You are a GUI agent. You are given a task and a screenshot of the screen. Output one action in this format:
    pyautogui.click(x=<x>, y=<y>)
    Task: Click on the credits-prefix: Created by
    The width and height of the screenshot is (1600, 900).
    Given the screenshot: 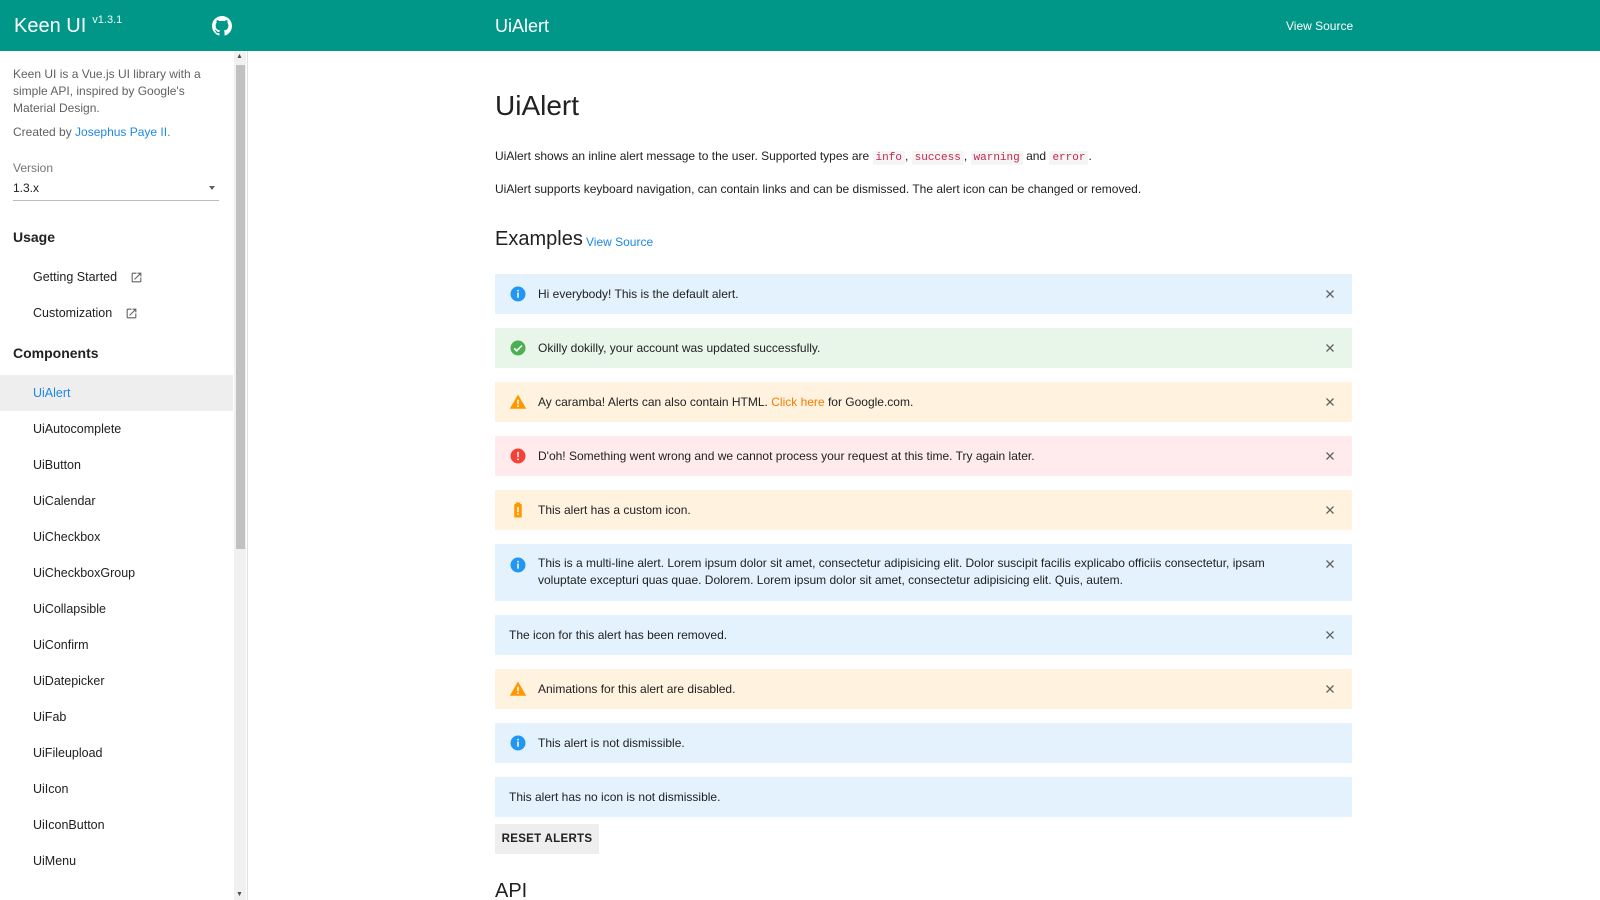 What is the action you would take?
    pyautogui.click(x=42, y=132)
    